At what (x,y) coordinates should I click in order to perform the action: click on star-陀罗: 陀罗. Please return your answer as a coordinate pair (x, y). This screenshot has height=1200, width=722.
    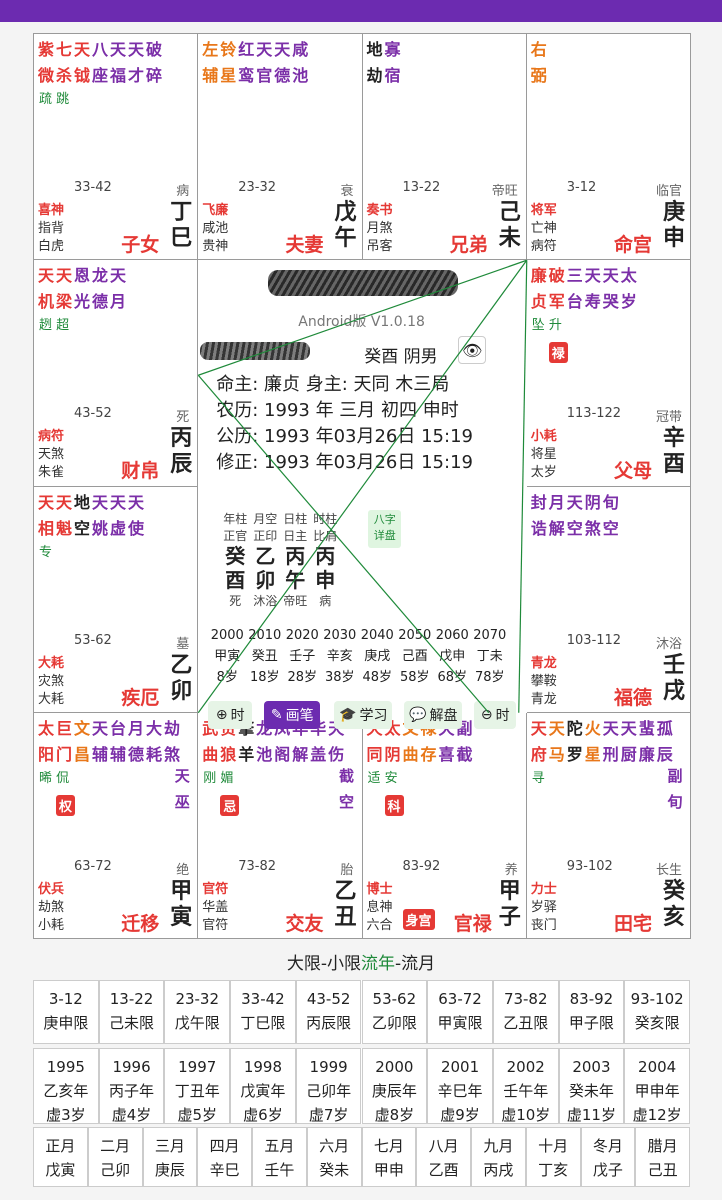
    Looking at the image, I should click on (575, 742).